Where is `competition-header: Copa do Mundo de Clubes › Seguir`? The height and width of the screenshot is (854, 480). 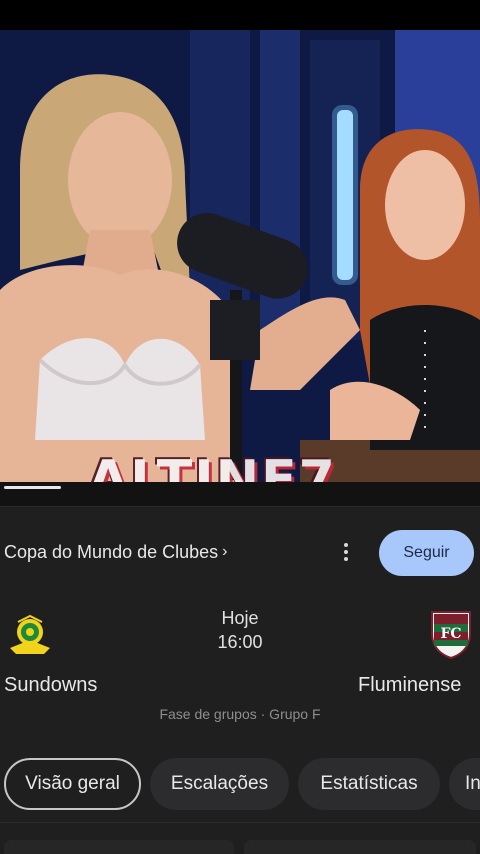 competition-header: Copa do Mundo de Clubes › Seguir is located at coordinates (239, 553).